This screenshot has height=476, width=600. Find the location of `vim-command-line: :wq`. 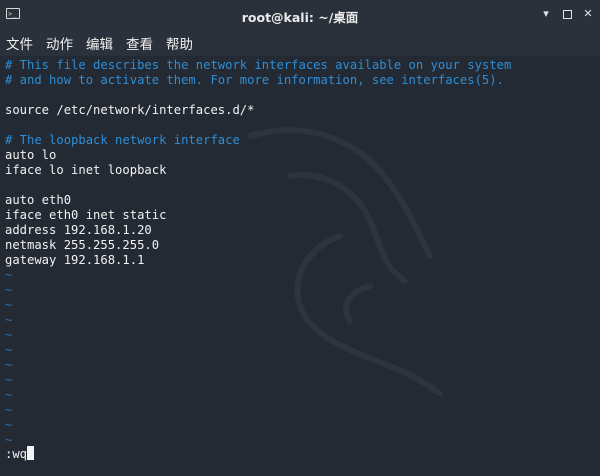

vim-command-line: :wq is located at coordinates (20, 453).